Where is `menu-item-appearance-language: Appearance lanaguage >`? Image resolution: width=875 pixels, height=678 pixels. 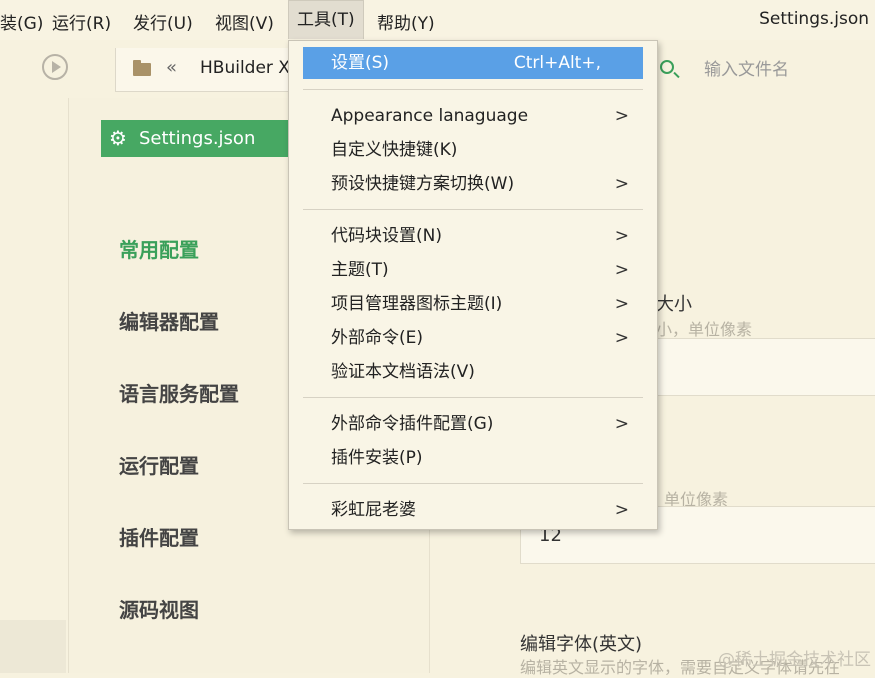 menu-item-appearance-language: Appearance lanaguage > is located at coordinates (473, 116).